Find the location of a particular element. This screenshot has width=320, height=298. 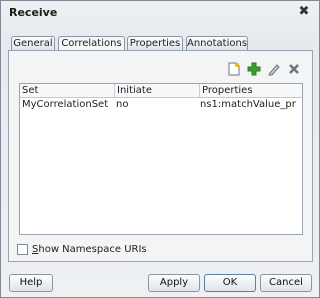

edit-icon is located at coordinates (274, 69).